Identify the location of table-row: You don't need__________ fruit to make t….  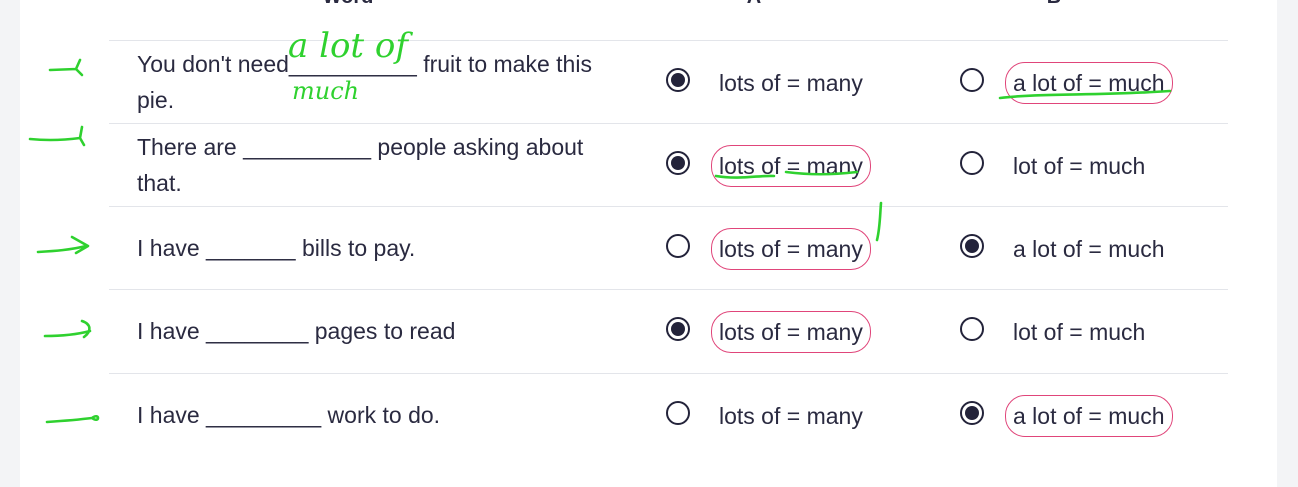
(668, 81).